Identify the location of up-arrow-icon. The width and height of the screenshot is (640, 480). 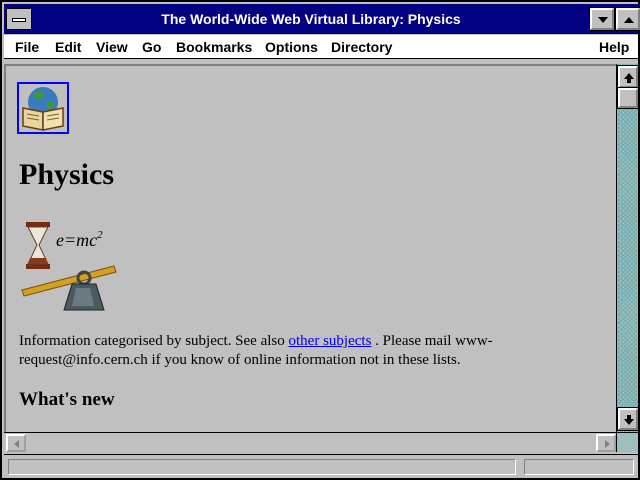
(629, 78).